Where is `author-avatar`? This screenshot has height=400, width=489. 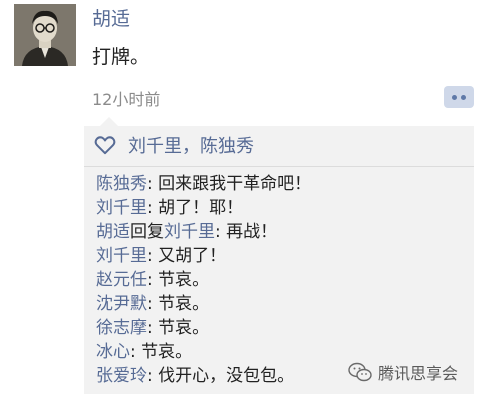
author-avatar is located at coordinates (45, 35).